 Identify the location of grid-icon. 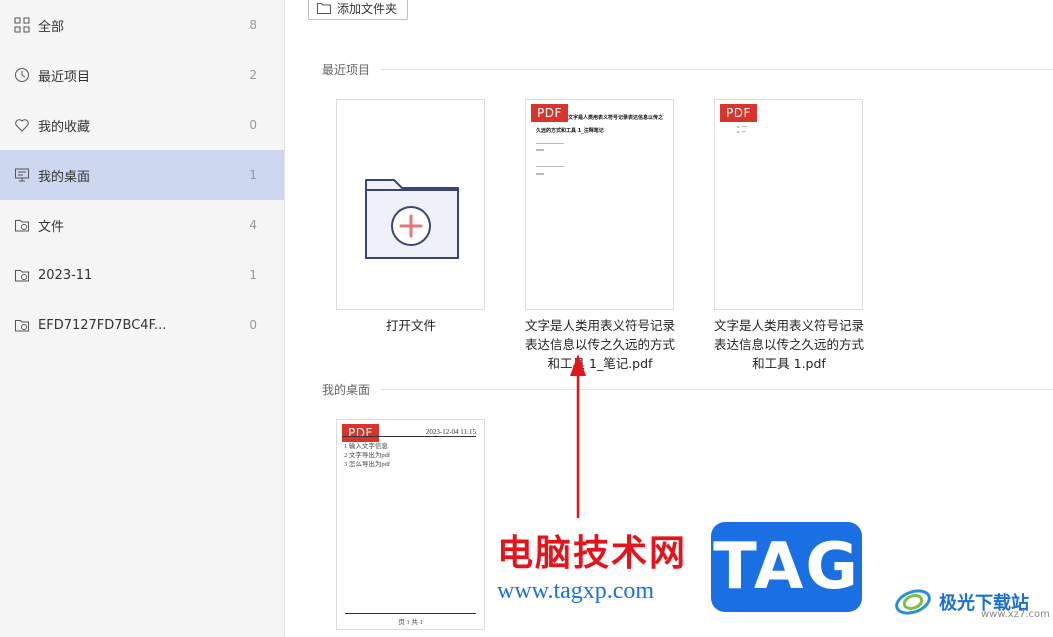
(22, 25).